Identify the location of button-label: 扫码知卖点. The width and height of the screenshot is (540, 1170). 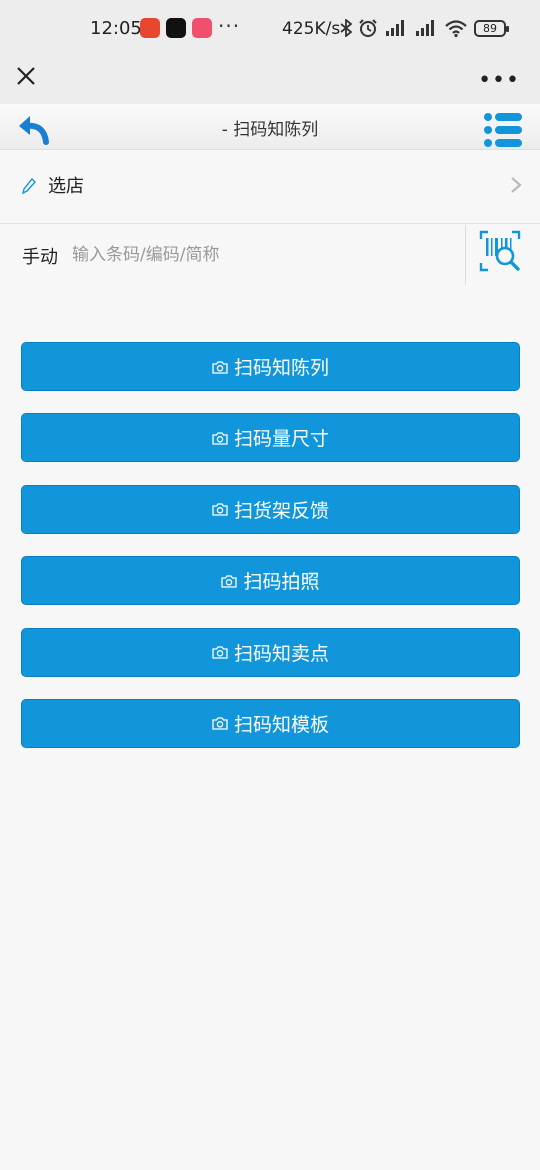
(281, 653).